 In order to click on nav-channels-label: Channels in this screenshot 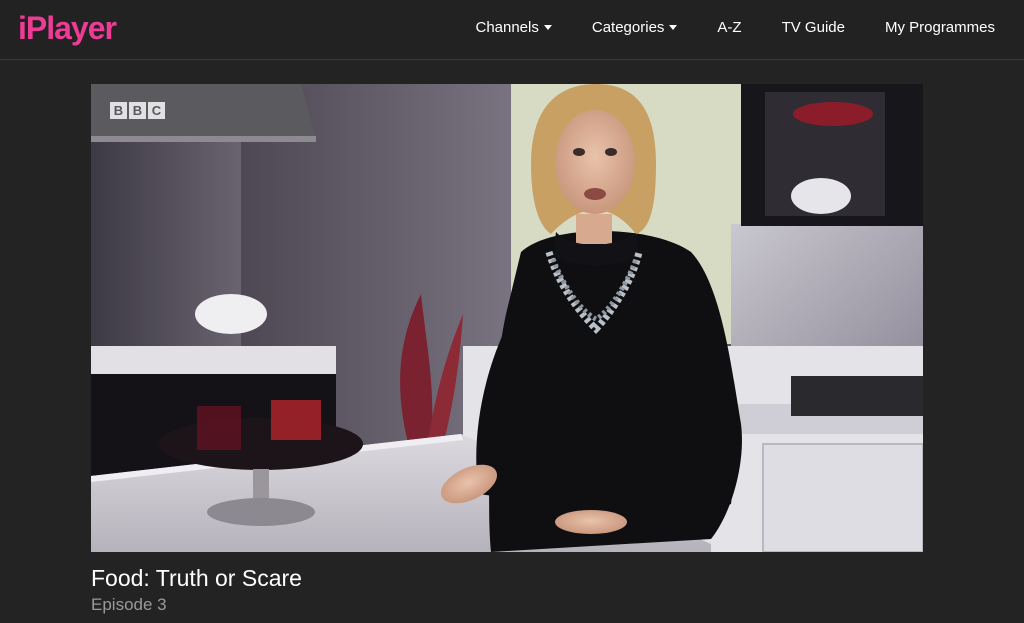, I will do `click(507, 27)`.